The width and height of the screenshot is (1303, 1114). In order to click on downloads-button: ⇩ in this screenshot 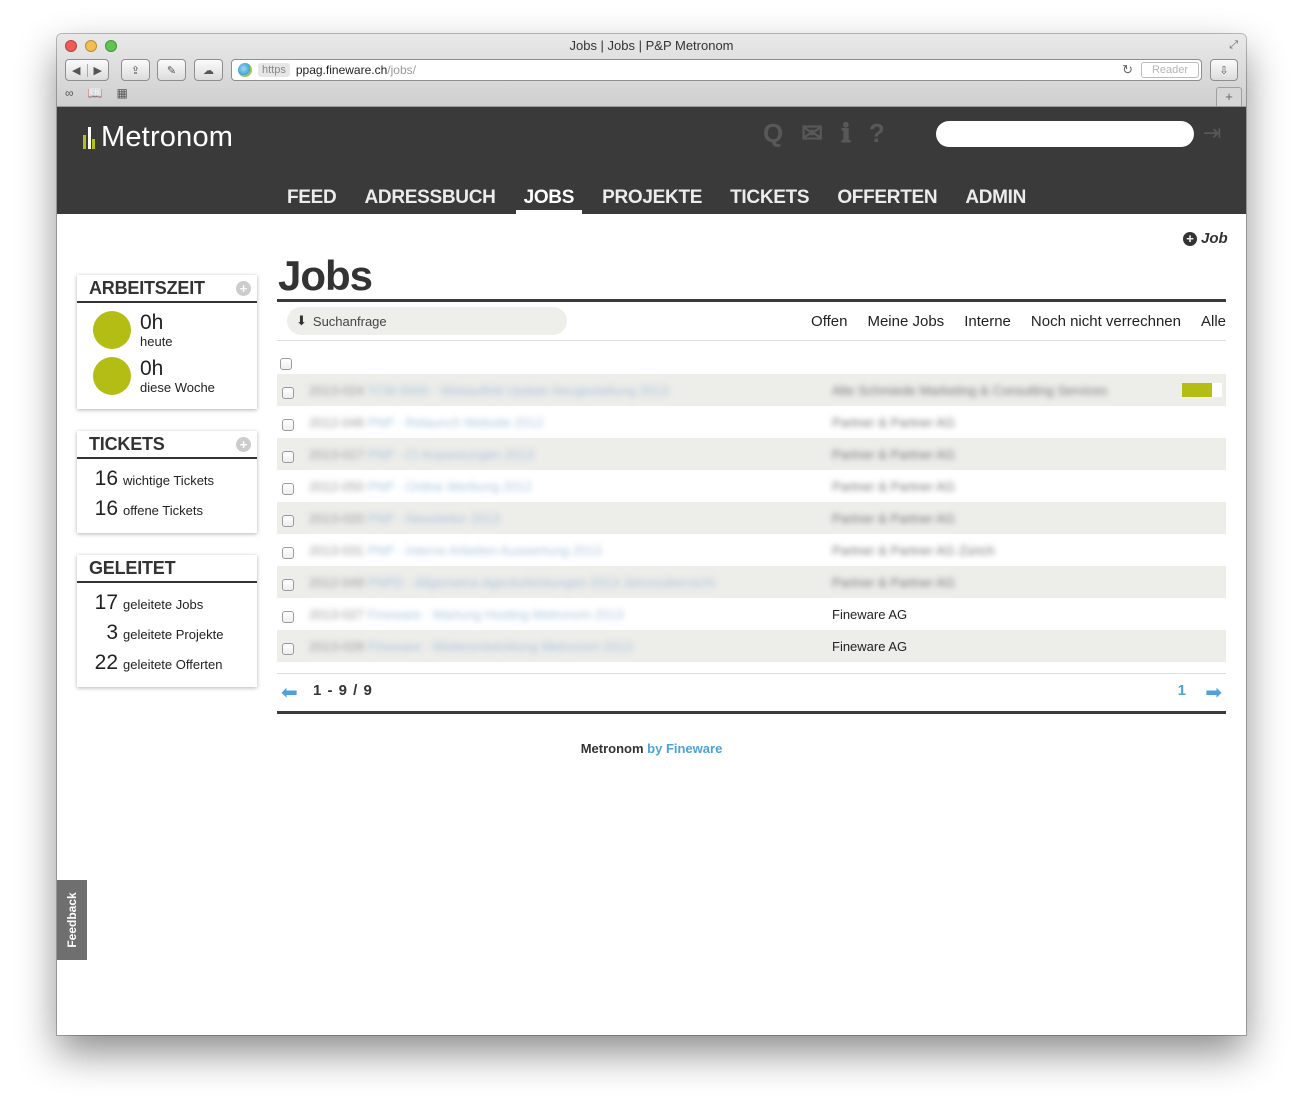, I will do `click(1224, 70)`.